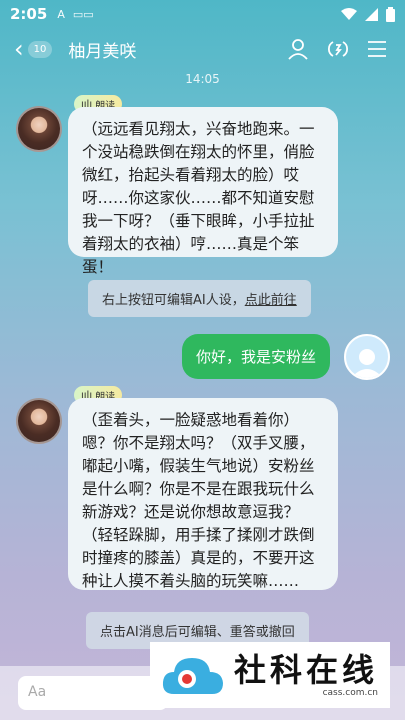 The image size is (405, 720). Describe the element at coordinates (197, 632) in the screenshot. I see `system-tip-text: 点击AI消息后可编辑、重答或撤回` at that location.